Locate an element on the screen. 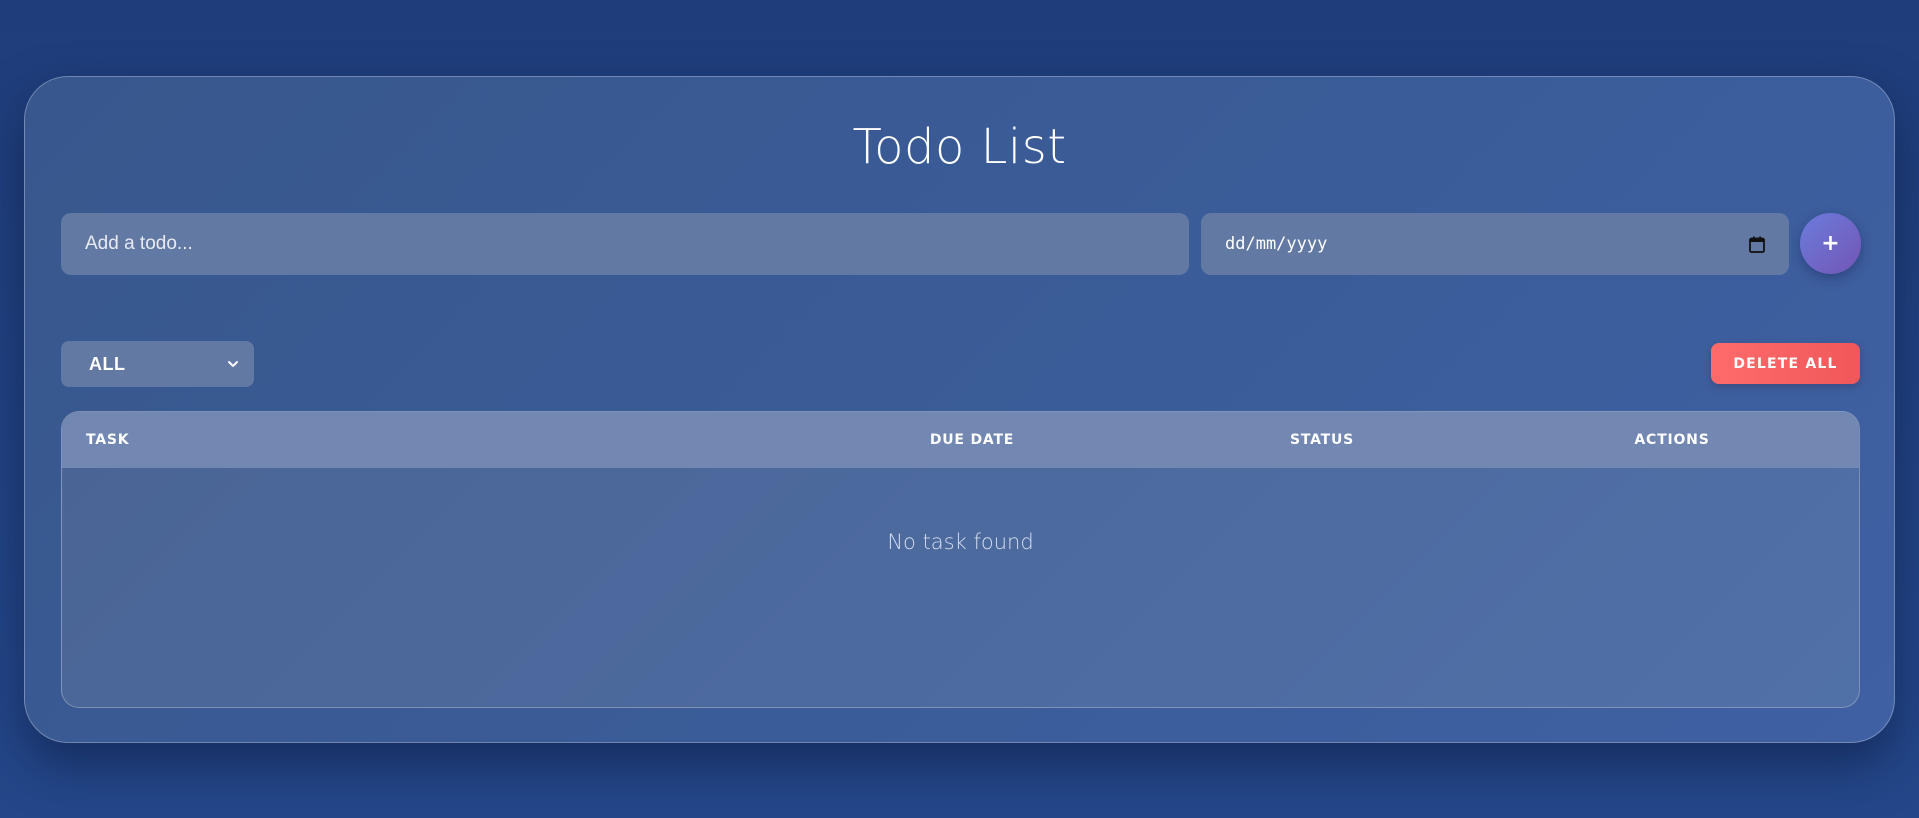 This screenshot has width=1919, height=818. due-date-input: dd/mm/yyyy is located at coordinates (1495, 244).